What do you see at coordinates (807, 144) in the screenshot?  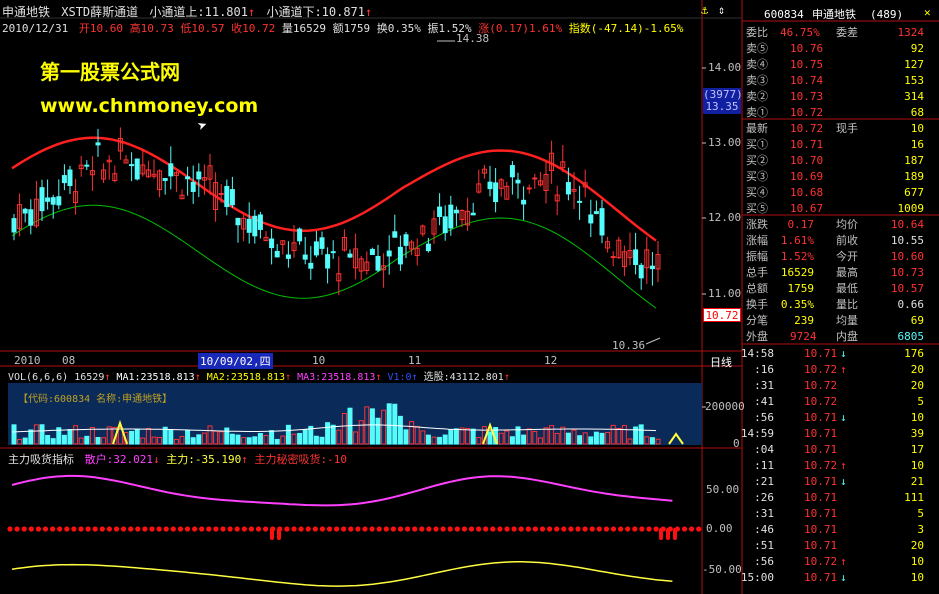 I see `bid-price: 10.71` at bounding box center [807, 144].